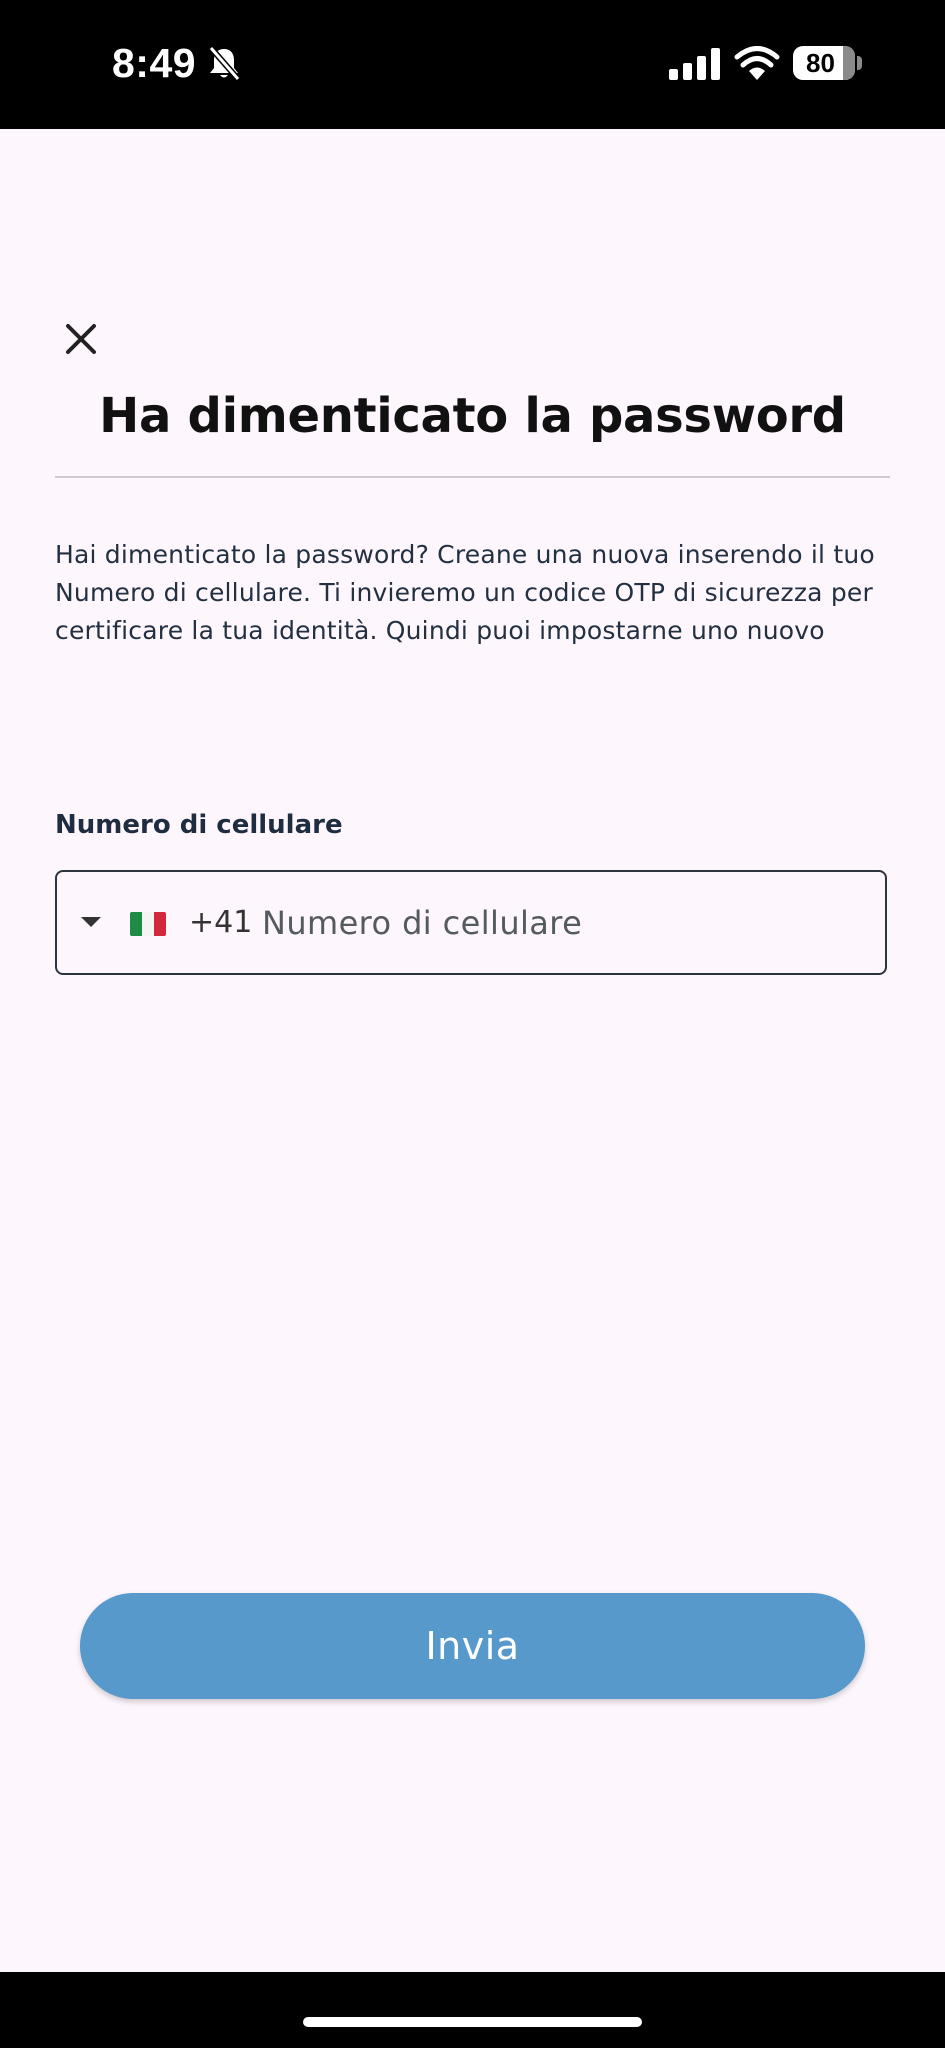  I want to click on bell-slash-icon, so click(224, 63).